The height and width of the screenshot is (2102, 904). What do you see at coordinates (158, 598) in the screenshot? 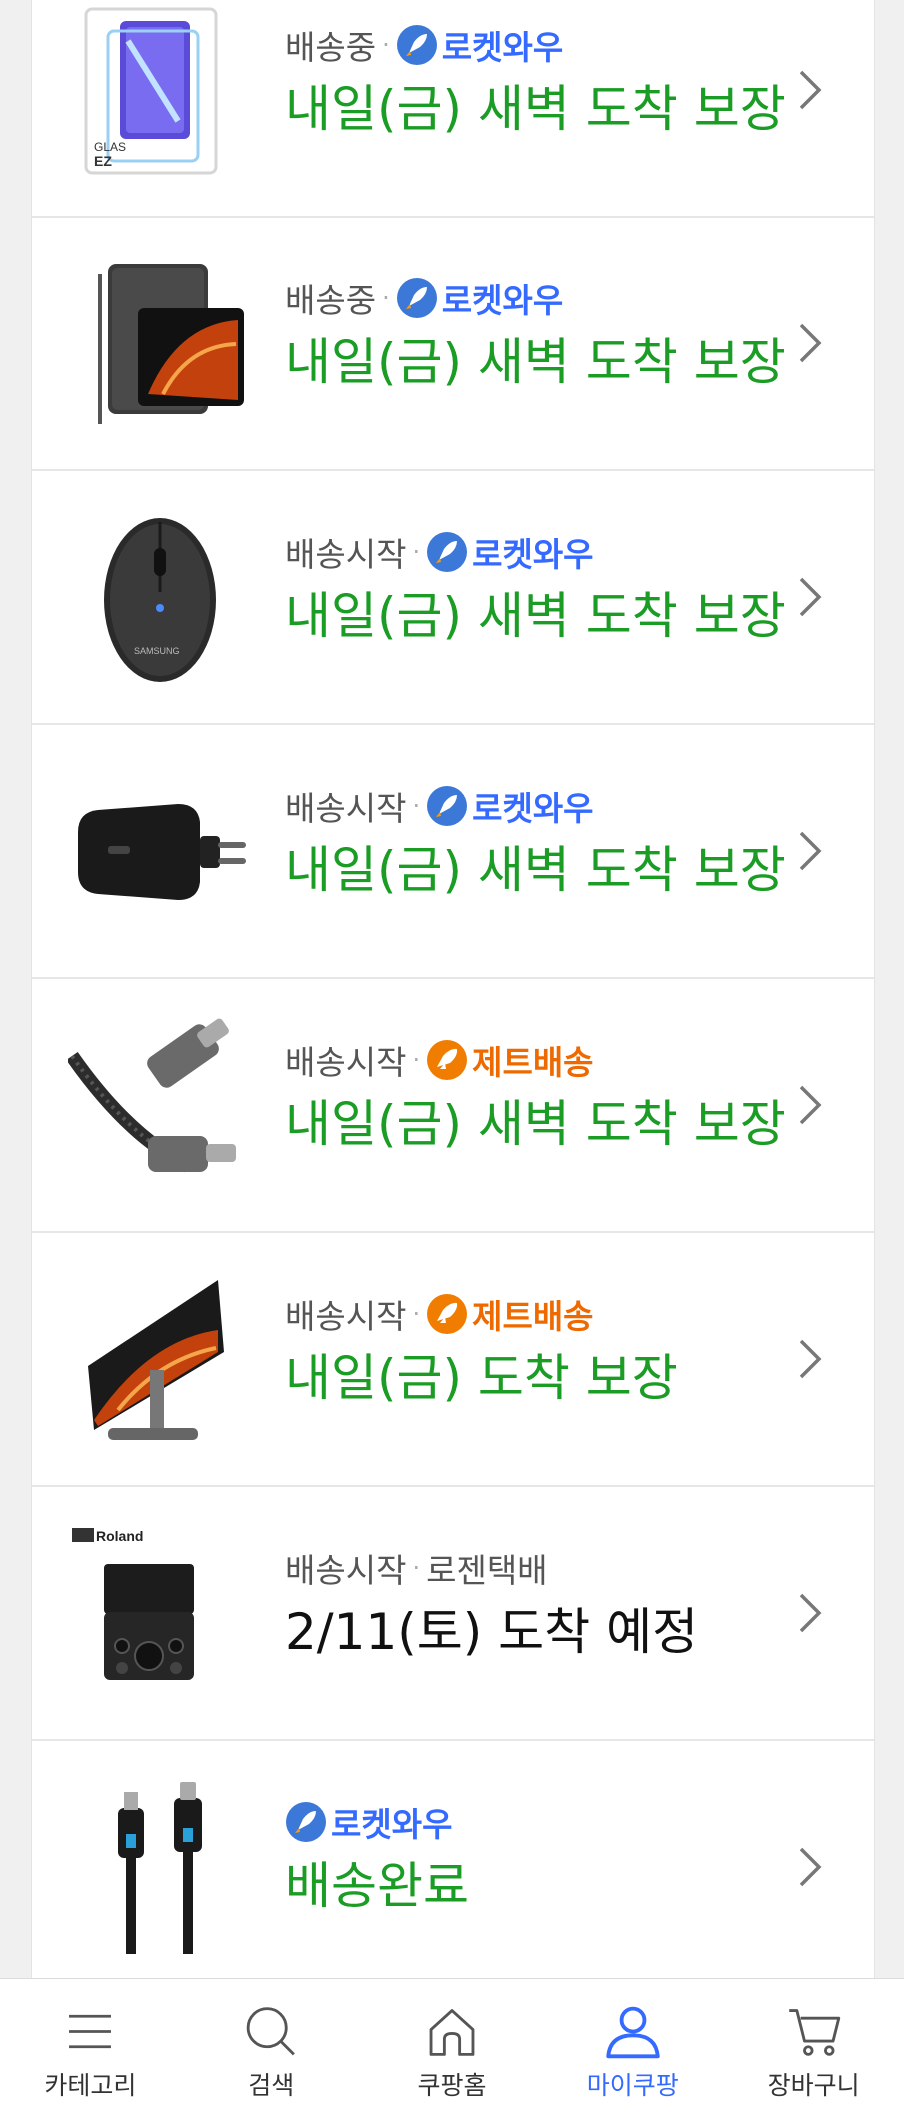
I see `mouse-icon: SAMSUNG` at bounding box center [158, 598].